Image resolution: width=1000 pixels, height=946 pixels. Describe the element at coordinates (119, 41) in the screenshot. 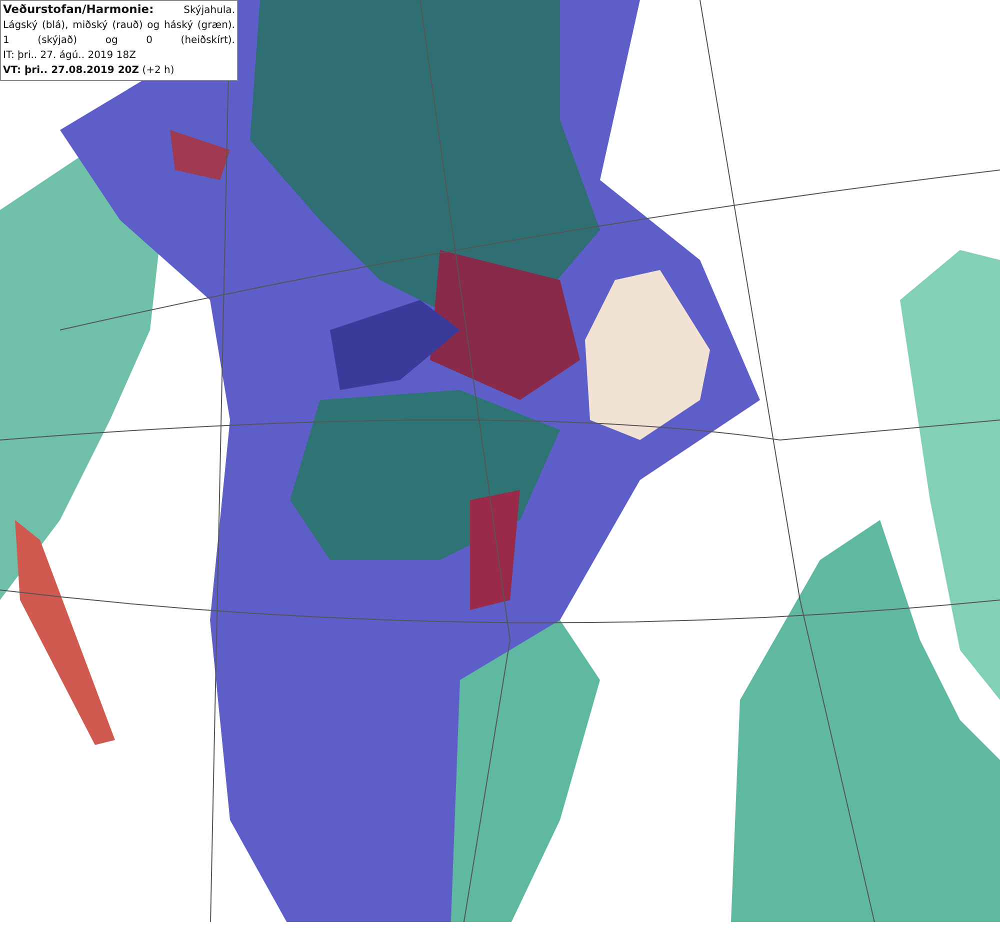

I see `legend-description: 1 (skýjað) og 0 (heiðskírt).` at that location.